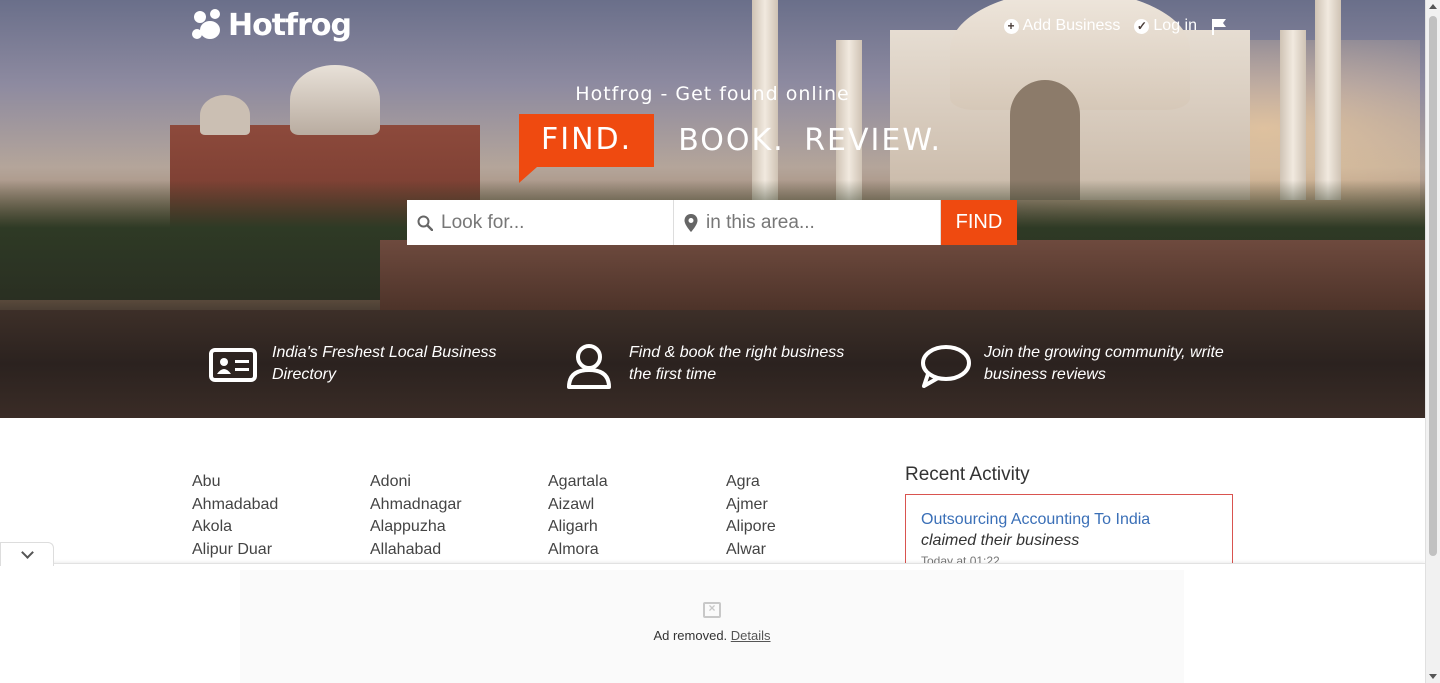 The width and height of the screenshot is (1440, 683). What do you see at coordinates (637, 482) in the screenshot?
I see `city-link: Agartala` at bounding box center [637, 482].